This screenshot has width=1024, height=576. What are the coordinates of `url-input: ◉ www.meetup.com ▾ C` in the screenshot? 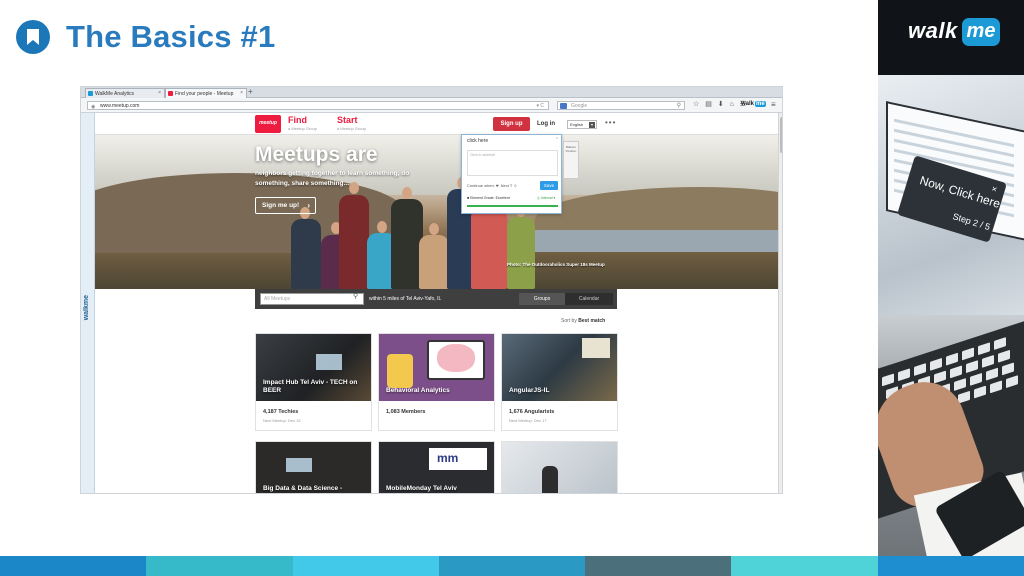 It's located at (318, 105).